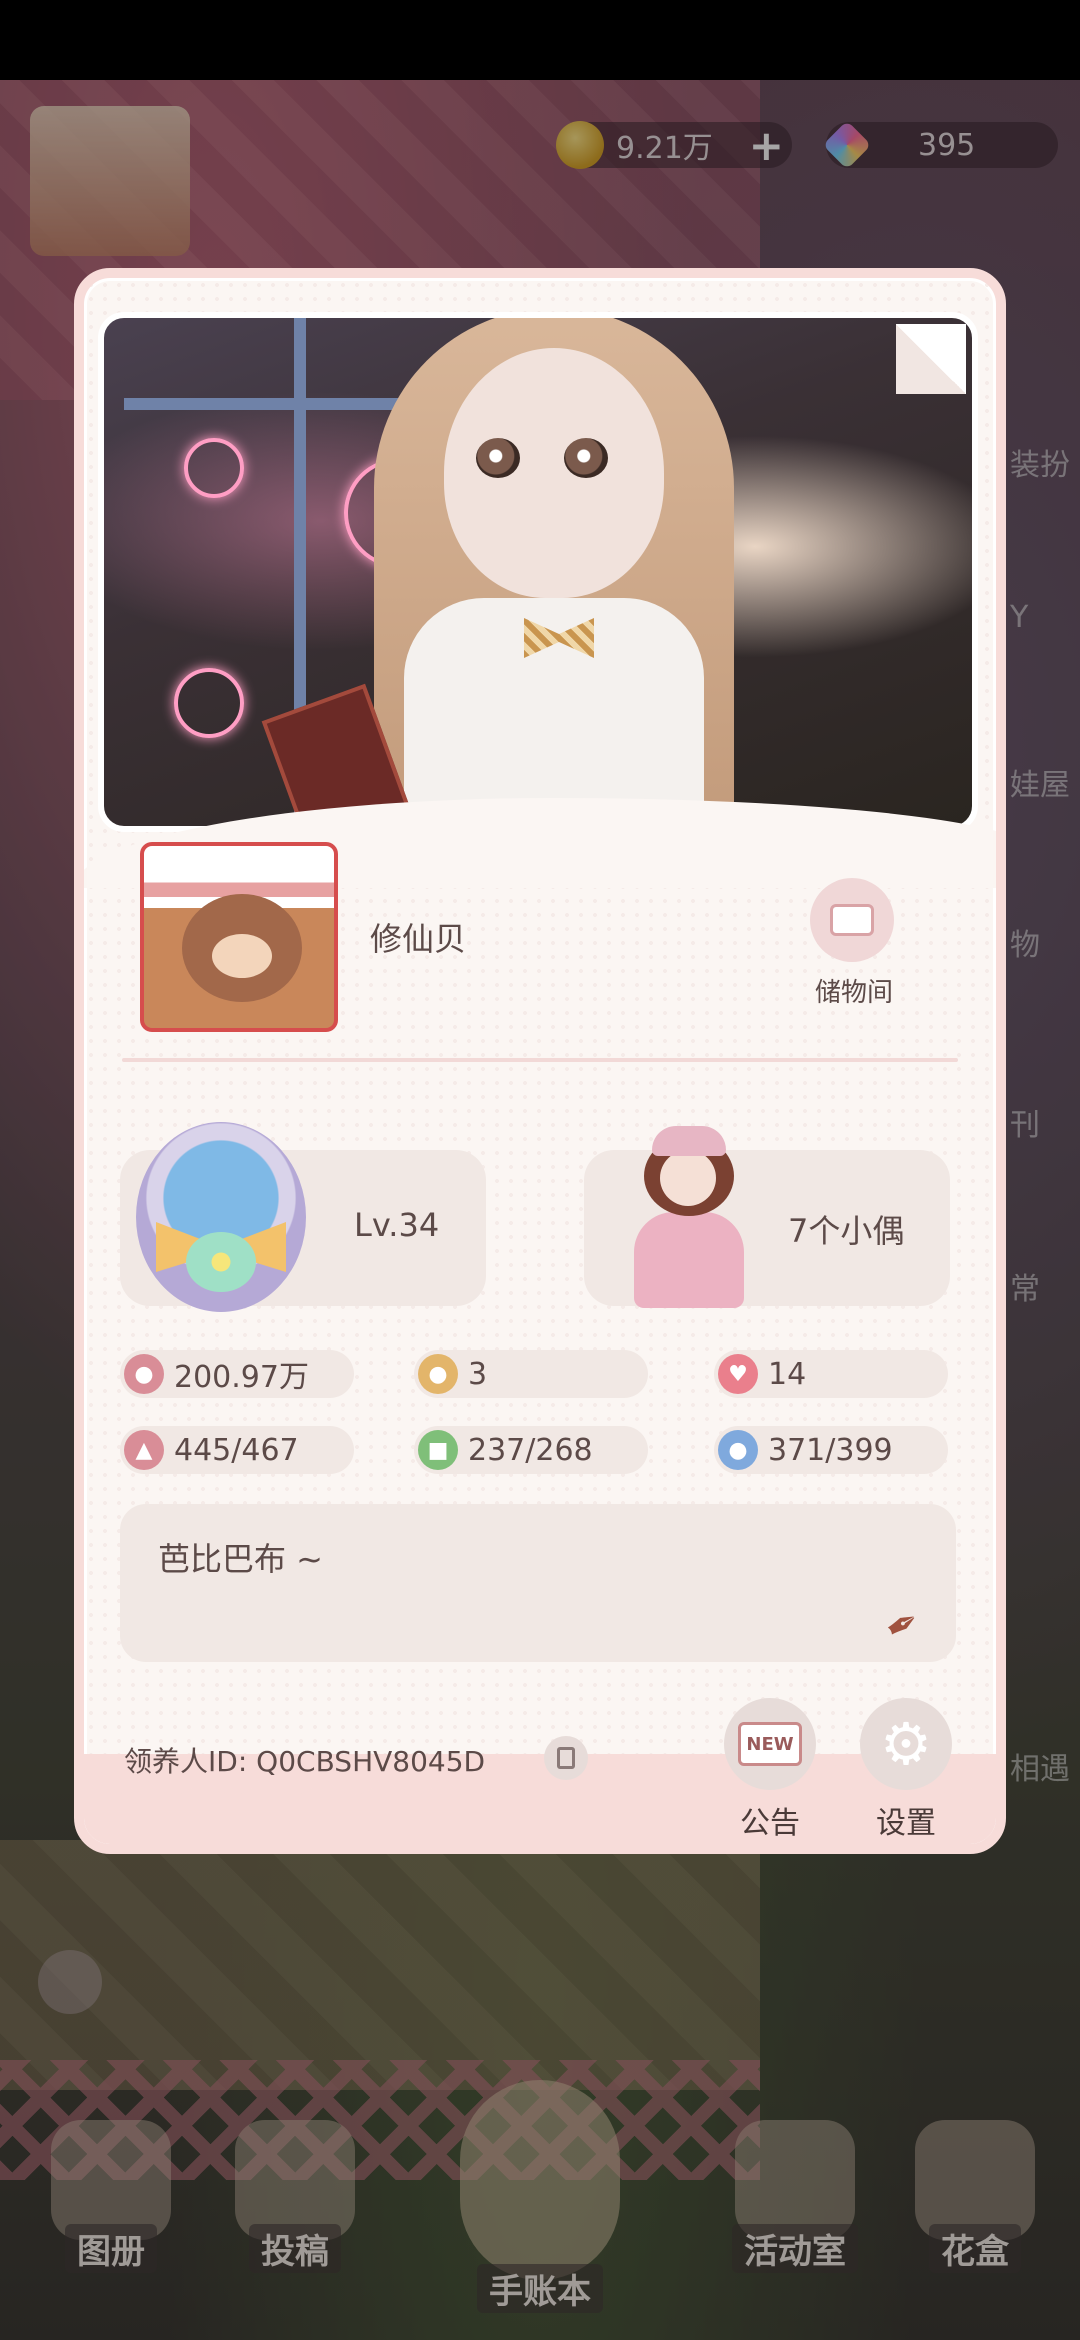 The width and height of the screenshot is (1080, 2340). What do you see at coordinates (831, 1374) in the screenshot?
I see `stat-messages: ♥ 14` at bounding box center [831, 1374].